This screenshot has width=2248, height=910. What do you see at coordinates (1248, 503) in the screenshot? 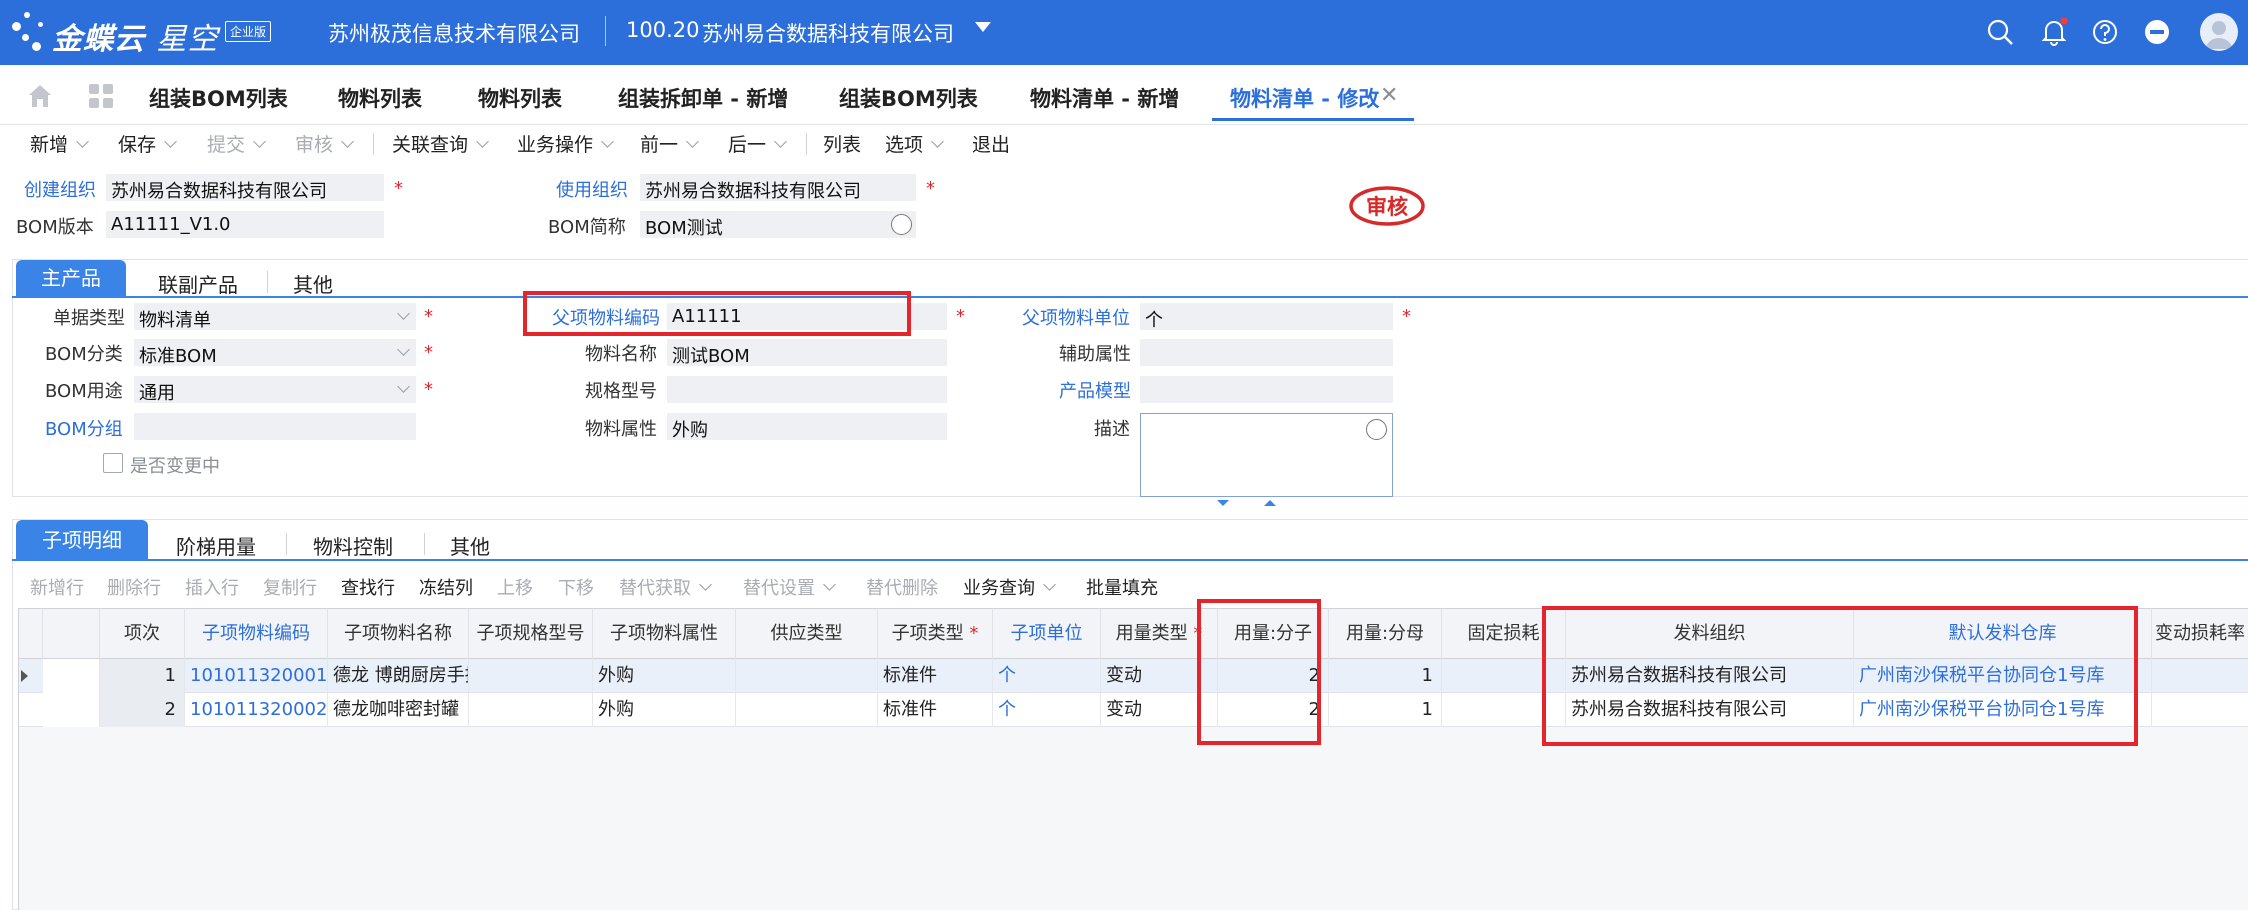
I see `collapse-toggle-icon` at bounding box center [1248, 503].